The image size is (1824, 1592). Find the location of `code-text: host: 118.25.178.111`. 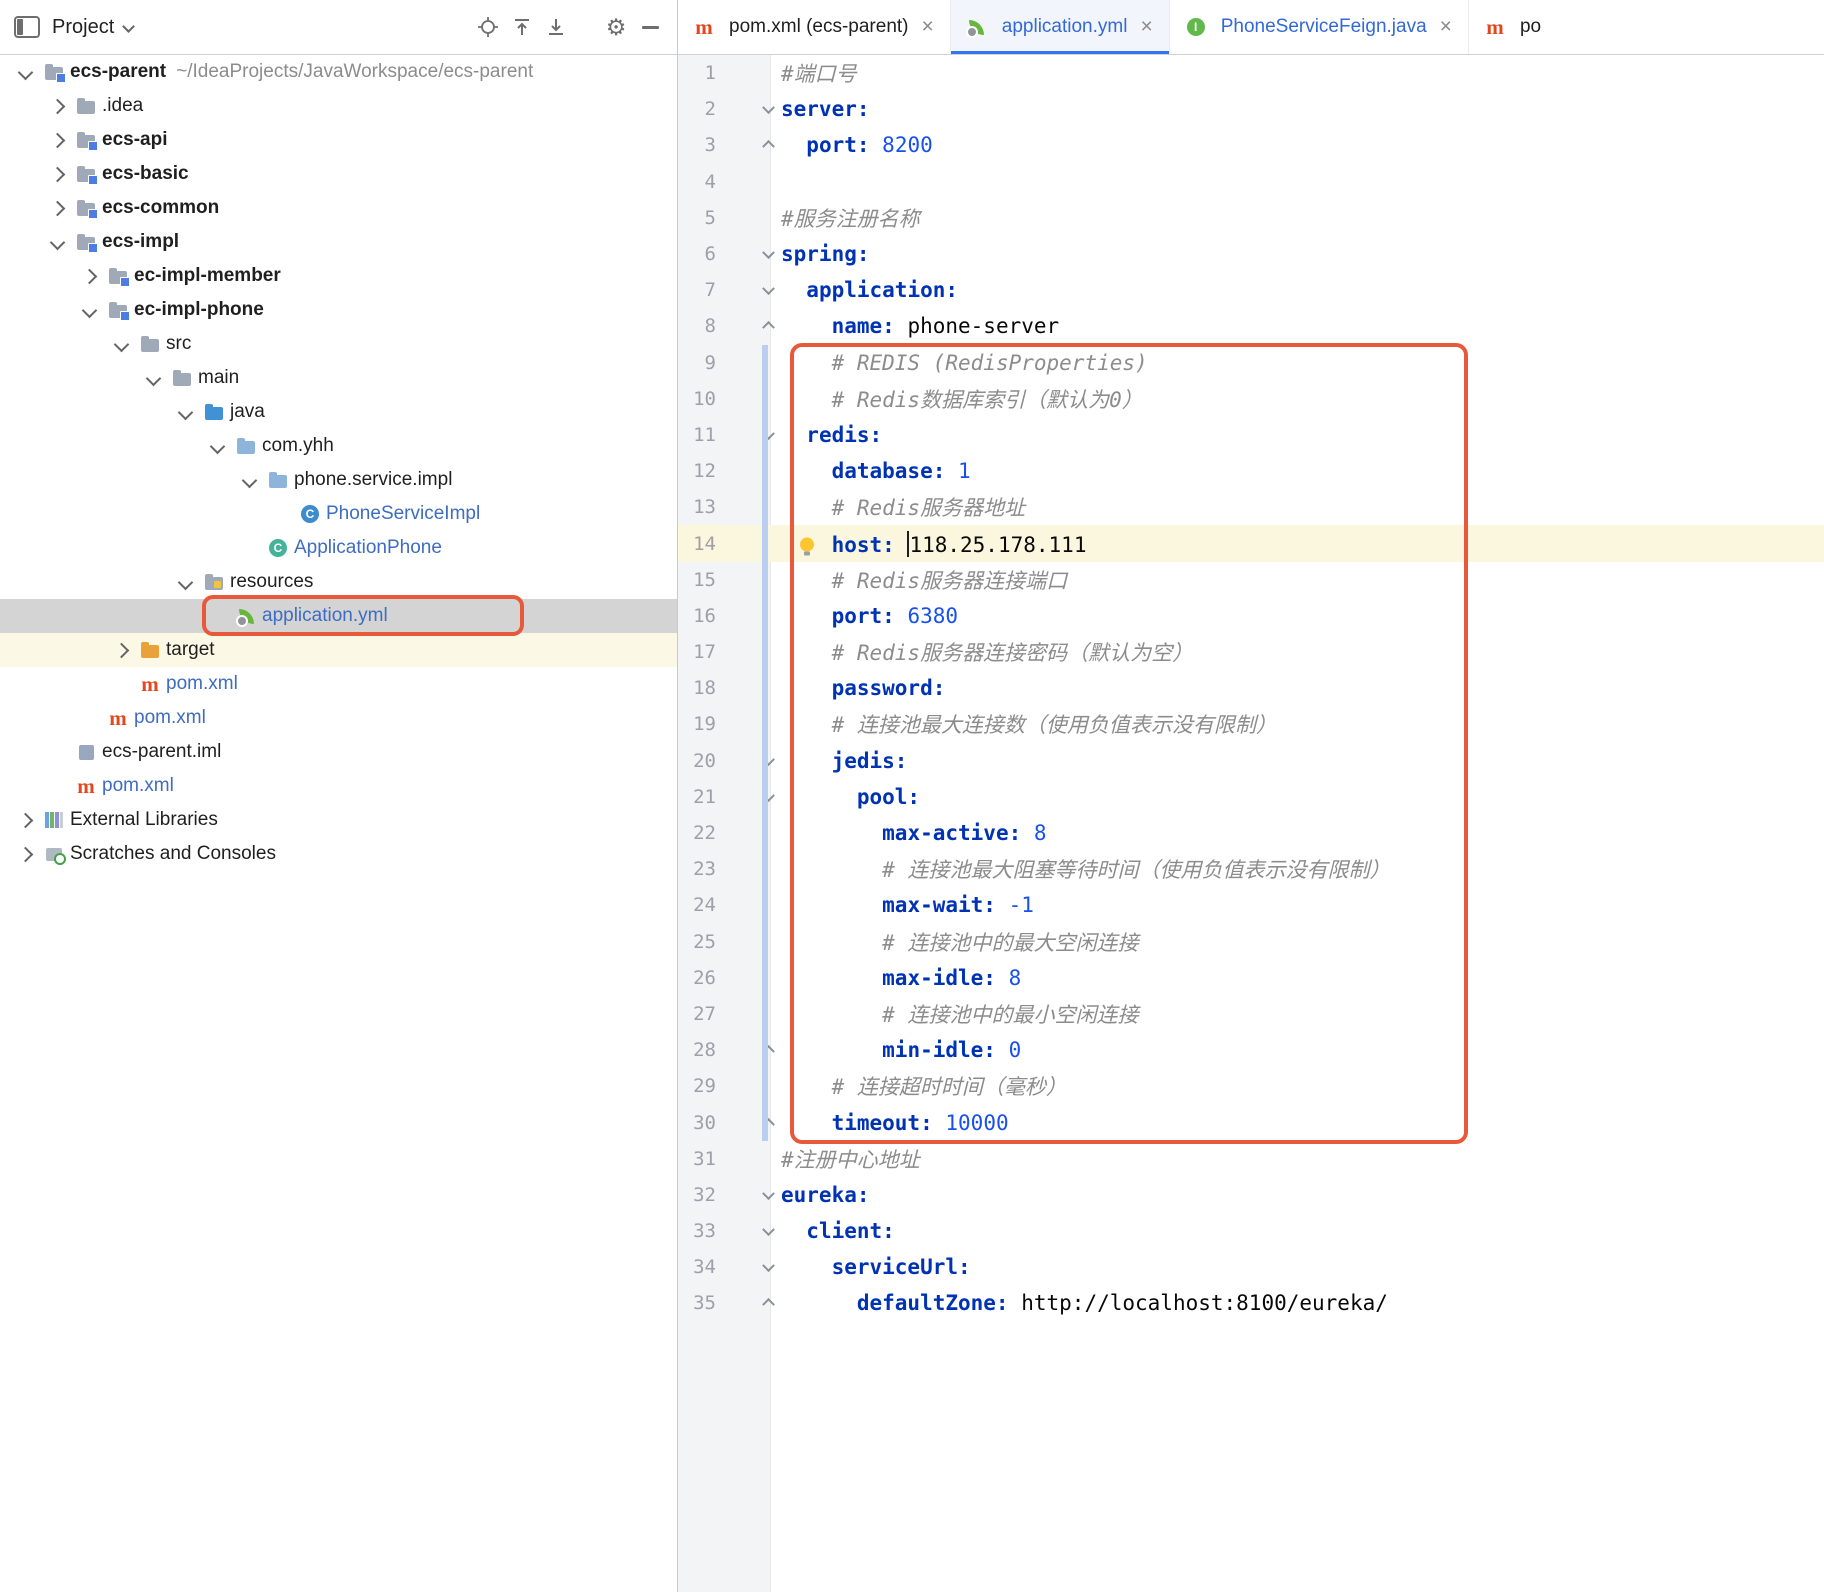

code-text: host: 118.25.178.111 is located at coordinates (933, 543).